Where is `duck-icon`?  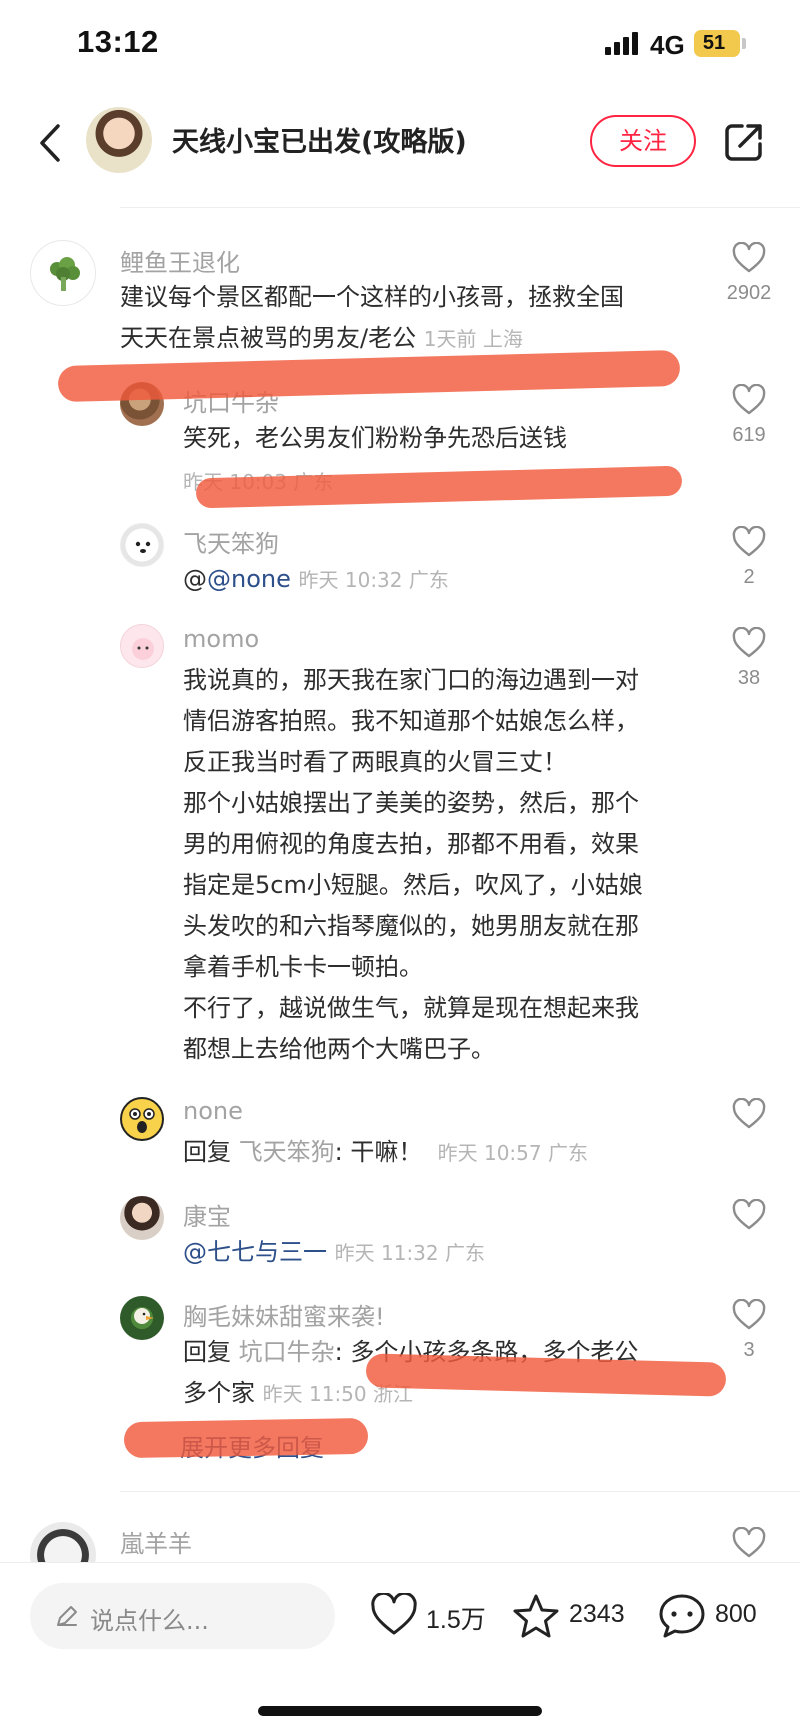
duck-icon is located at coordinates (144, 1316).